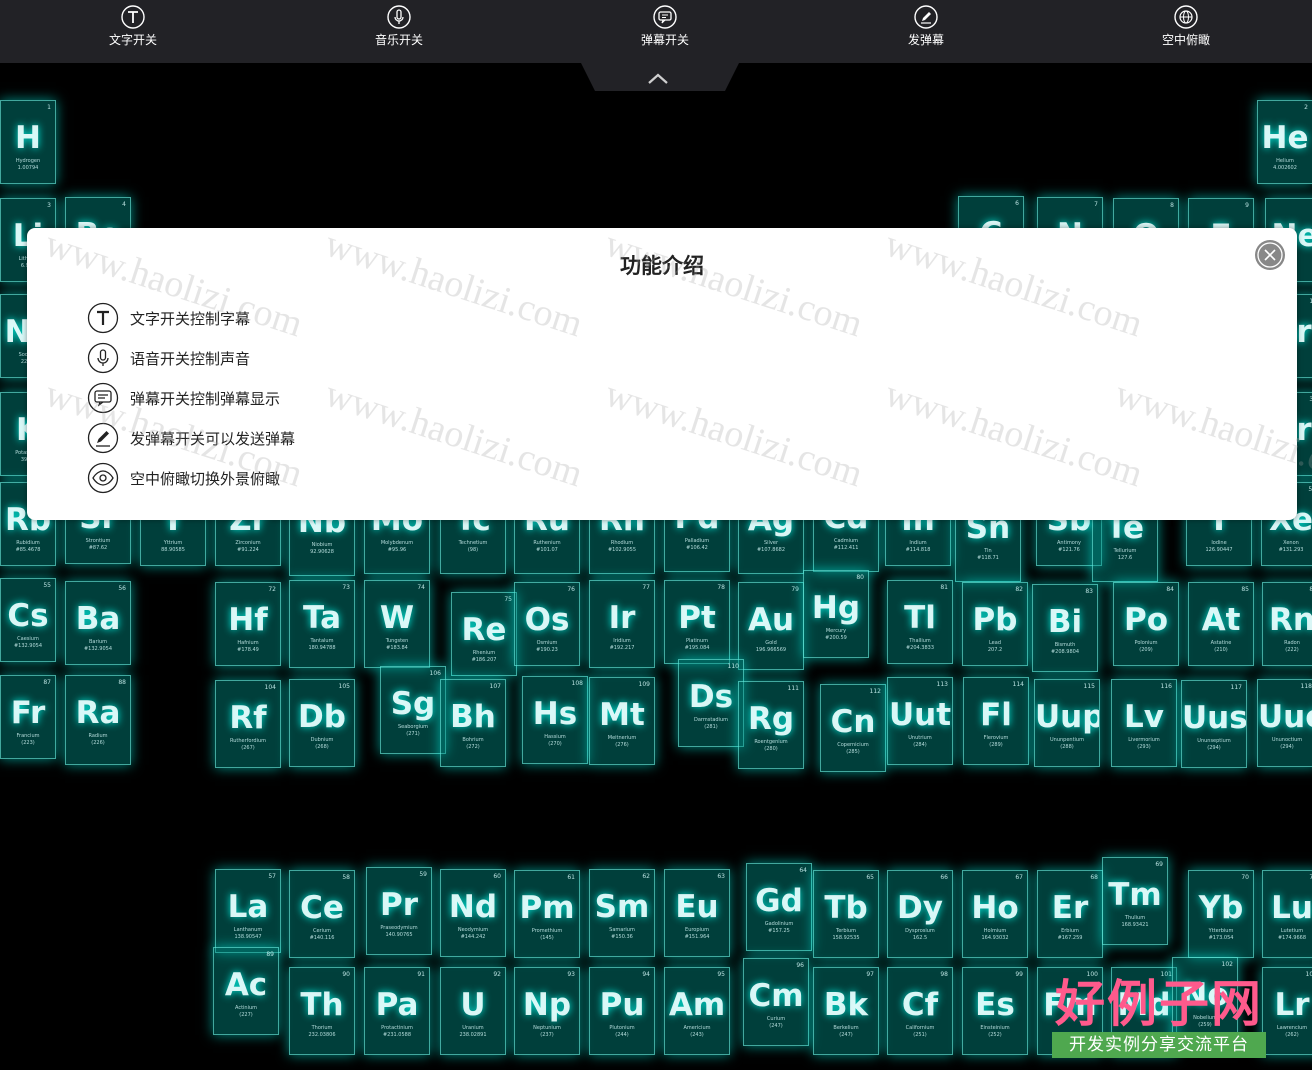 This screenshot has height=1070, width=1312. I want to click on element-tile: 73 Ta Tantalum 180.94788, so click(322, 624).